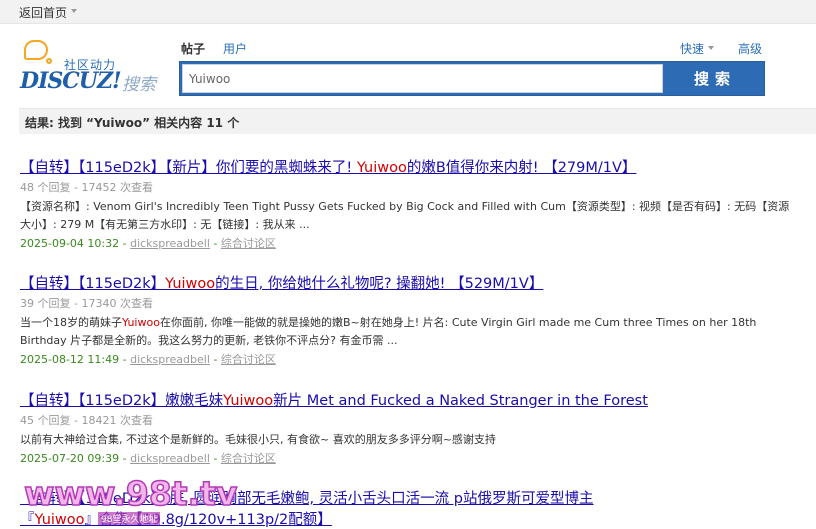 This screenshot has height=529, width=816. Describe the element at coordinates (71, 81) in the screenshot. I see `logo-brand: DISCUZ!` at that location.